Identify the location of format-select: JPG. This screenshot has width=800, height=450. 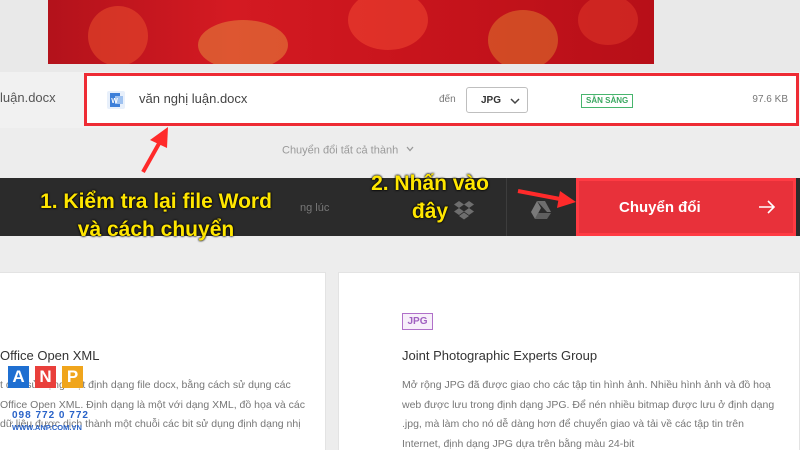
(497, 100).